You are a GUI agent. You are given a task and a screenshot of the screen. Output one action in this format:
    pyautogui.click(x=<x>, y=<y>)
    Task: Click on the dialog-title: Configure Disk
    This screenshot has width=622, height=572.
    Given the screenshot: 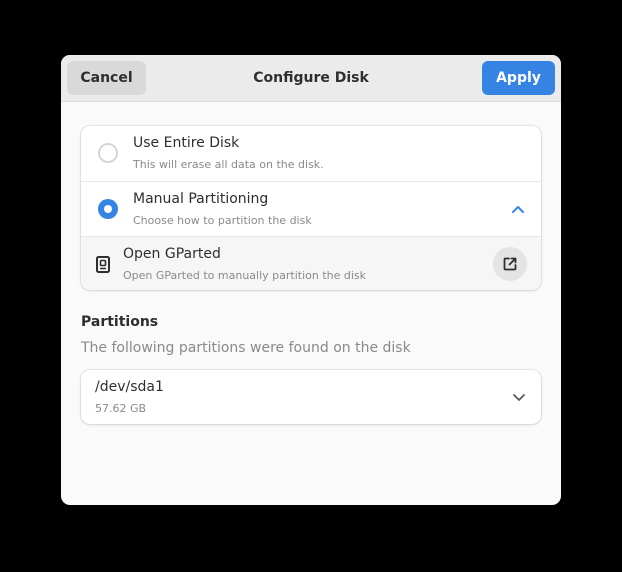 What is the action you would take?
    pyautogui.click(x=311, y=78)
    